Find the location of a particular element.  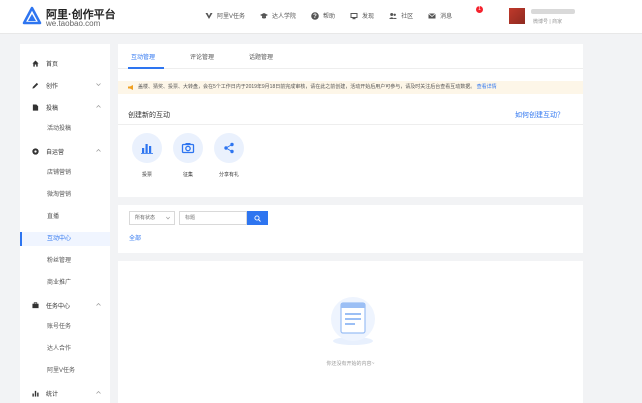

nav-help: ? 帮助 is located at coordinates (323, 15).